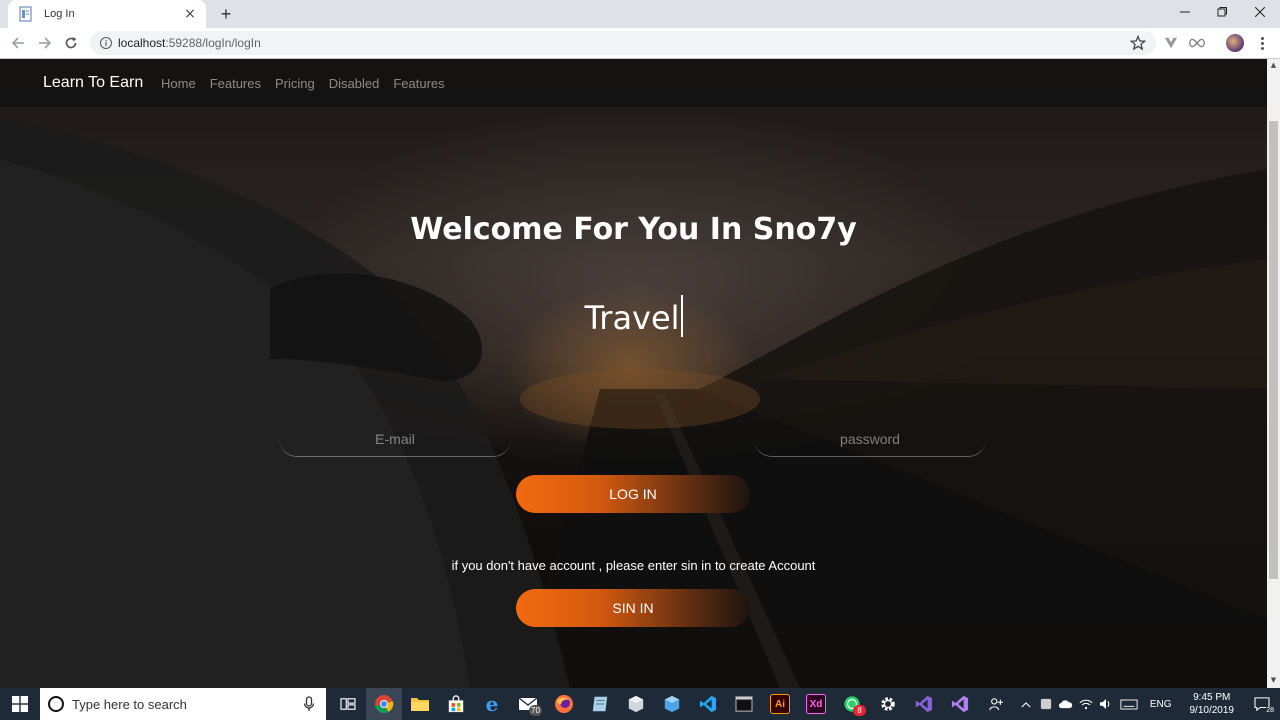 The image size is (1280, 720). I want to click on notification-count: 28, so click(1270, 710).